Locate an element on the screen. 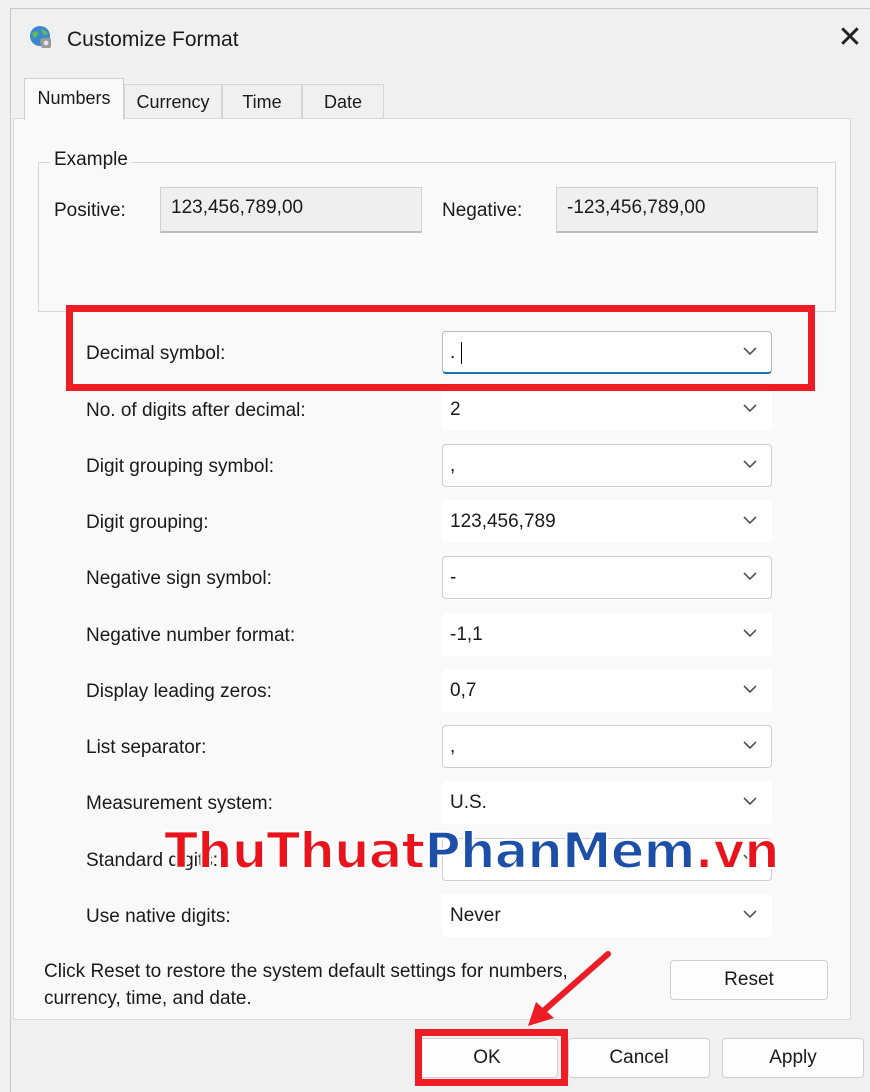 This screenshot has height=1092, width=870. negative-number-format-dropdown: -1,1 is located at coordinates (607, 634).